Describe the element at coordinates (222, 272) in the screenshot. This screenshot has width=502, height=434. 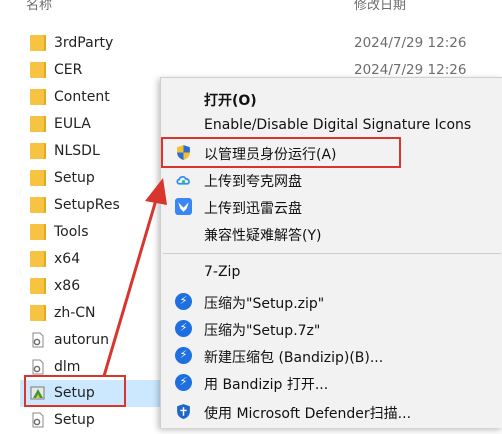
I see `menu-item-label: 7-Zip` at that location.